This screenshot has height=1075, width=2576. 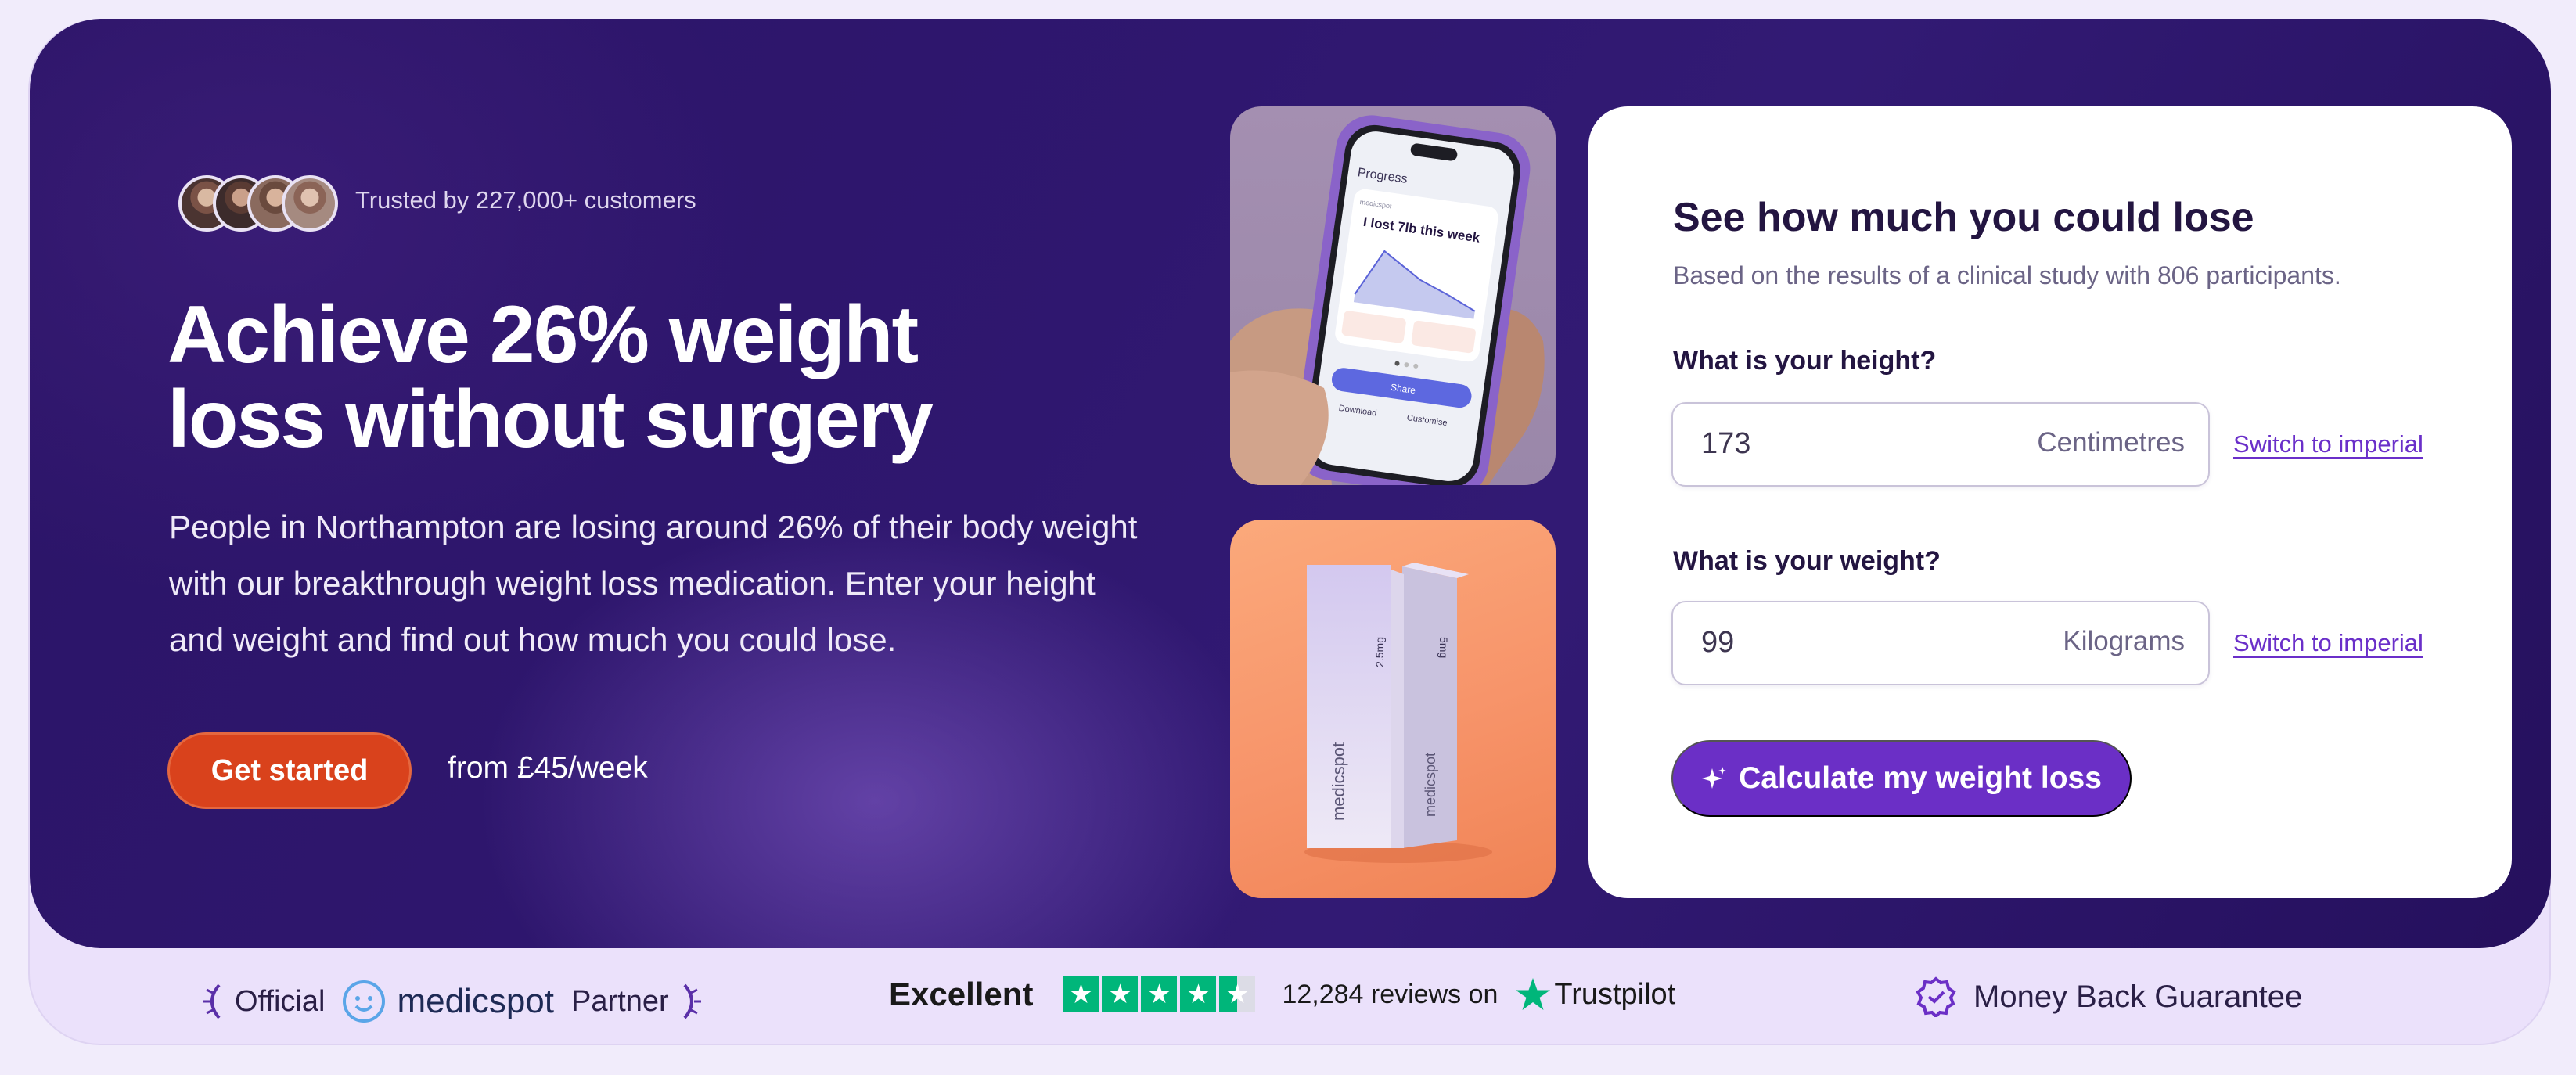 What do you see at coordinates (550, 419) in the screenshot?
I see `headline-line-2: loss without surgery` at bounding box center [550, 419].